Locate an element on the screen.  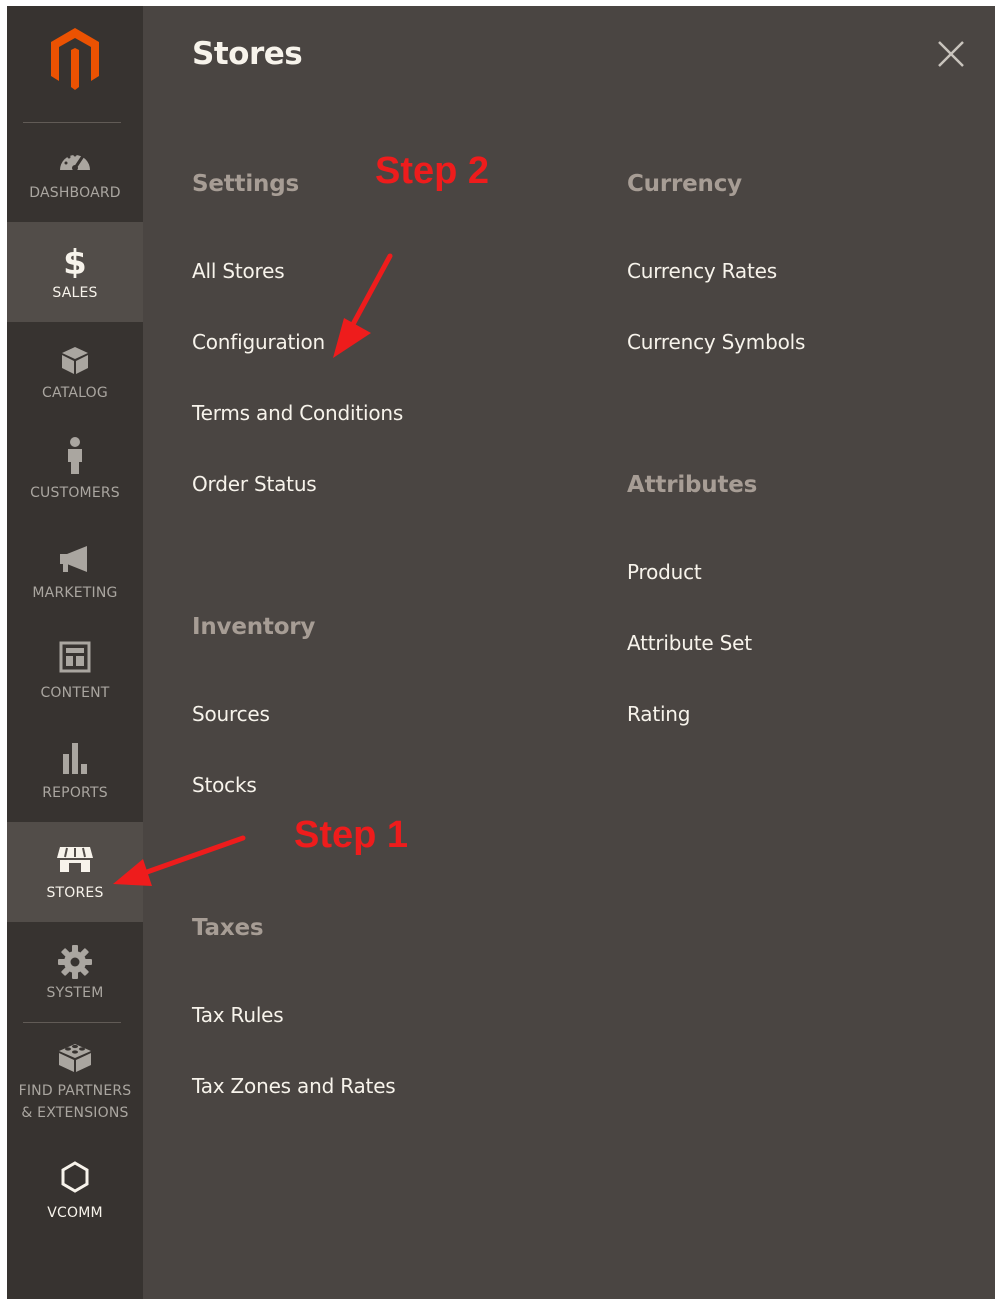
layout-icon is located at coordinates (75, 659).